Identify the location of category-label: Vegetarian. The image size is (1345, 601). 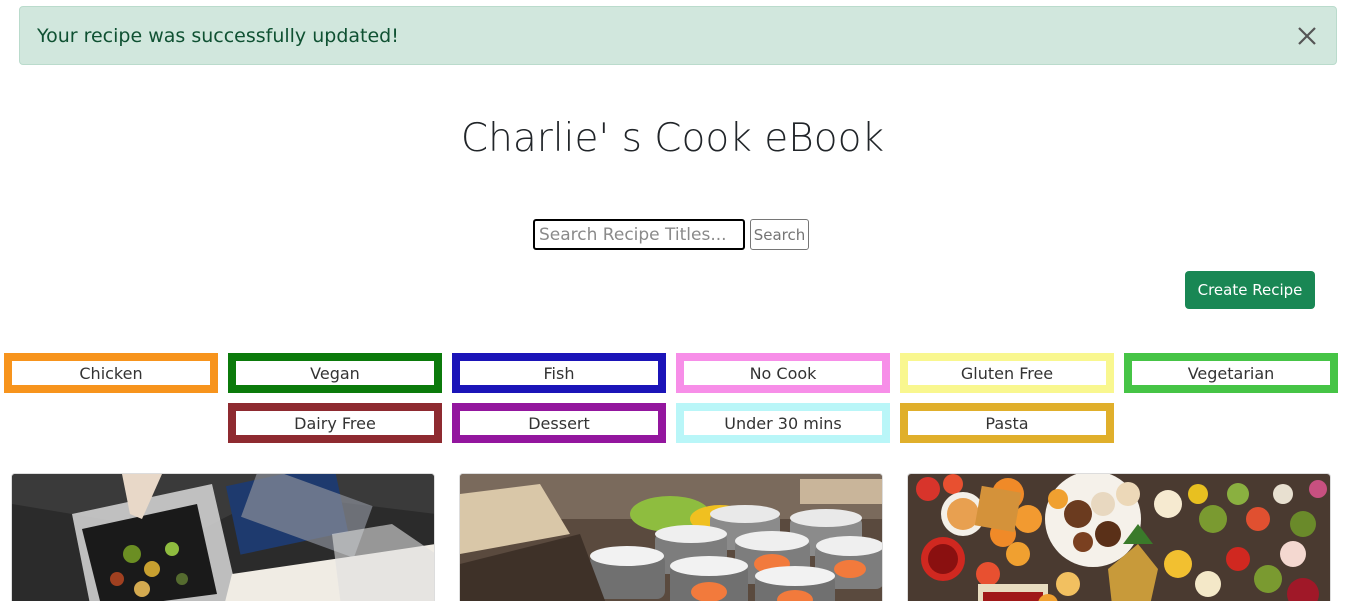
(1231, 373).